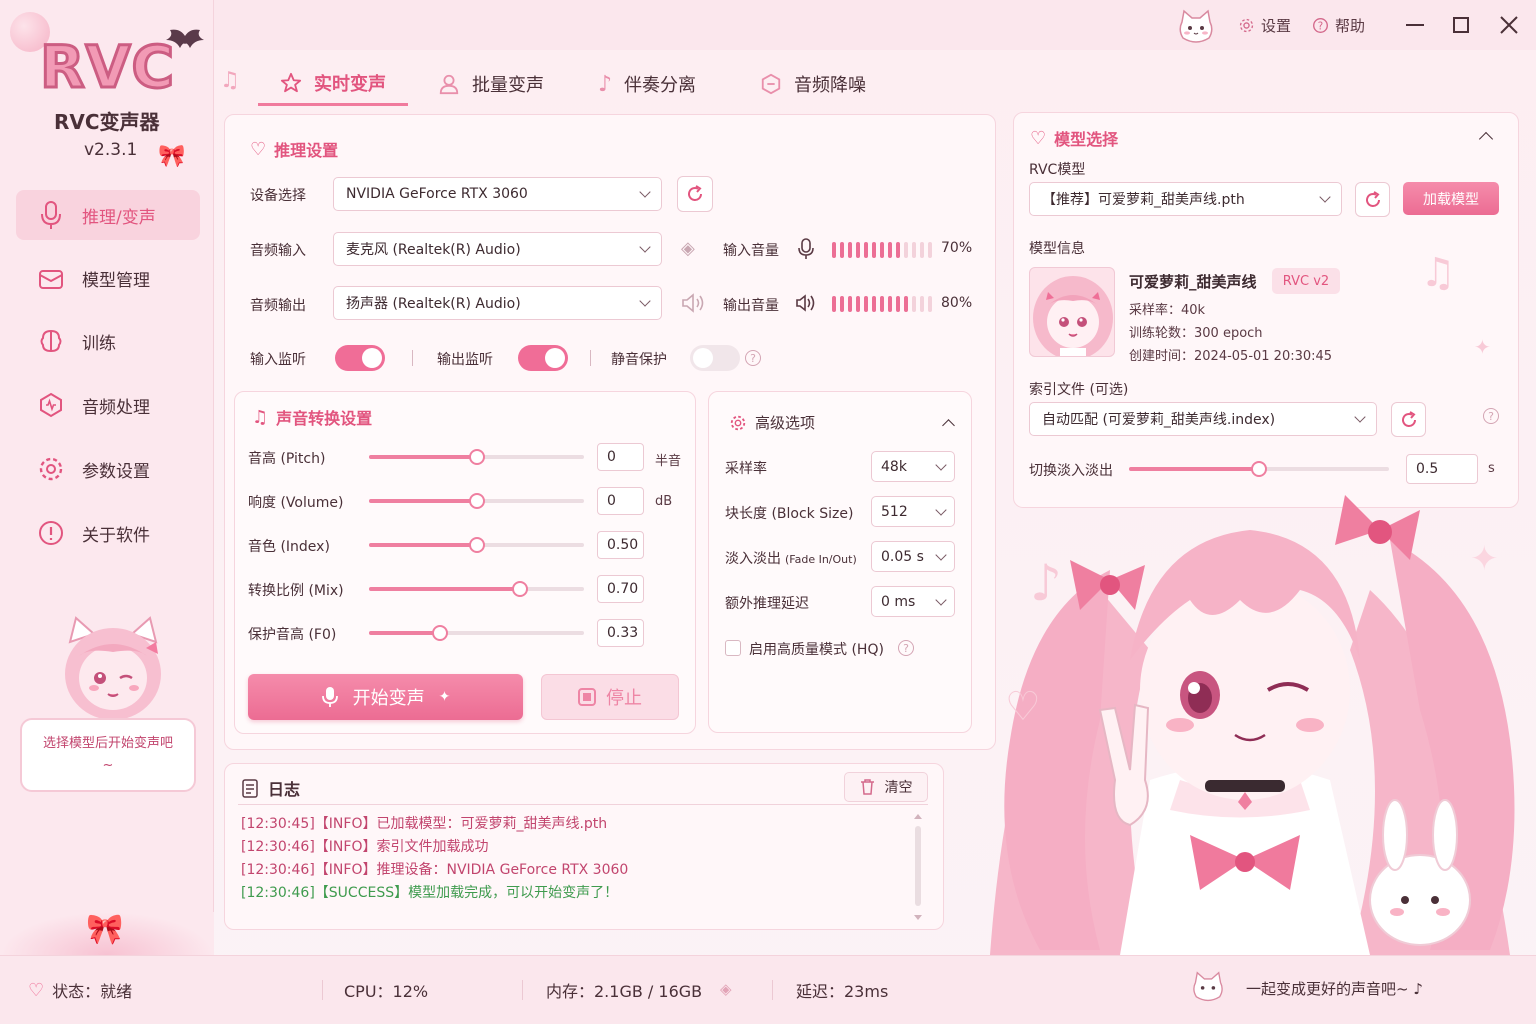 The image size is (1536, 1024). I want to click on sidebar-item-about: 关于软件, so click(108, 533).